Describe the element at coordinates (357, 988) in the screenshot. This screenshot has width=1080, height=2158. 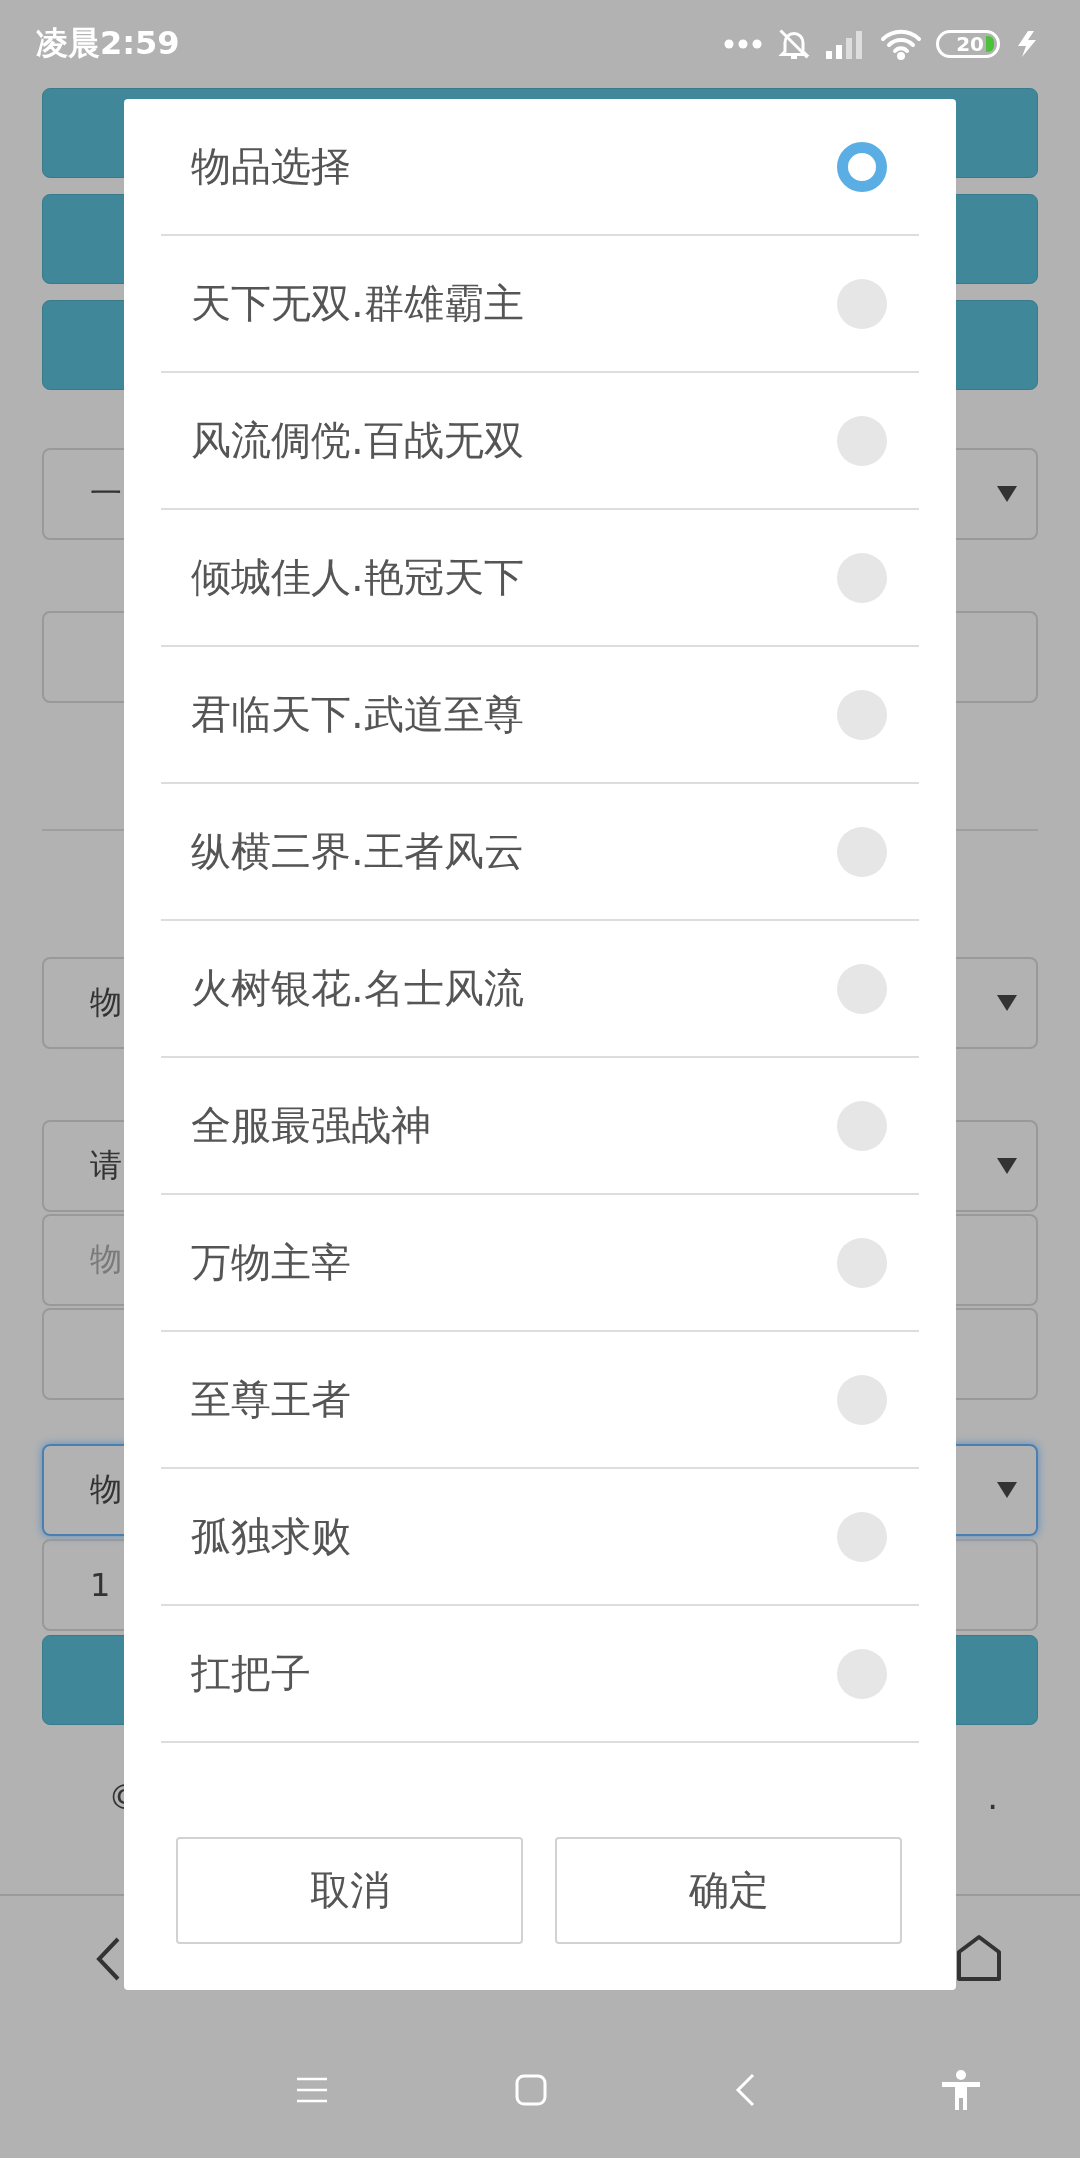
I see `option-label: 火树银花.名士风流` at that location.